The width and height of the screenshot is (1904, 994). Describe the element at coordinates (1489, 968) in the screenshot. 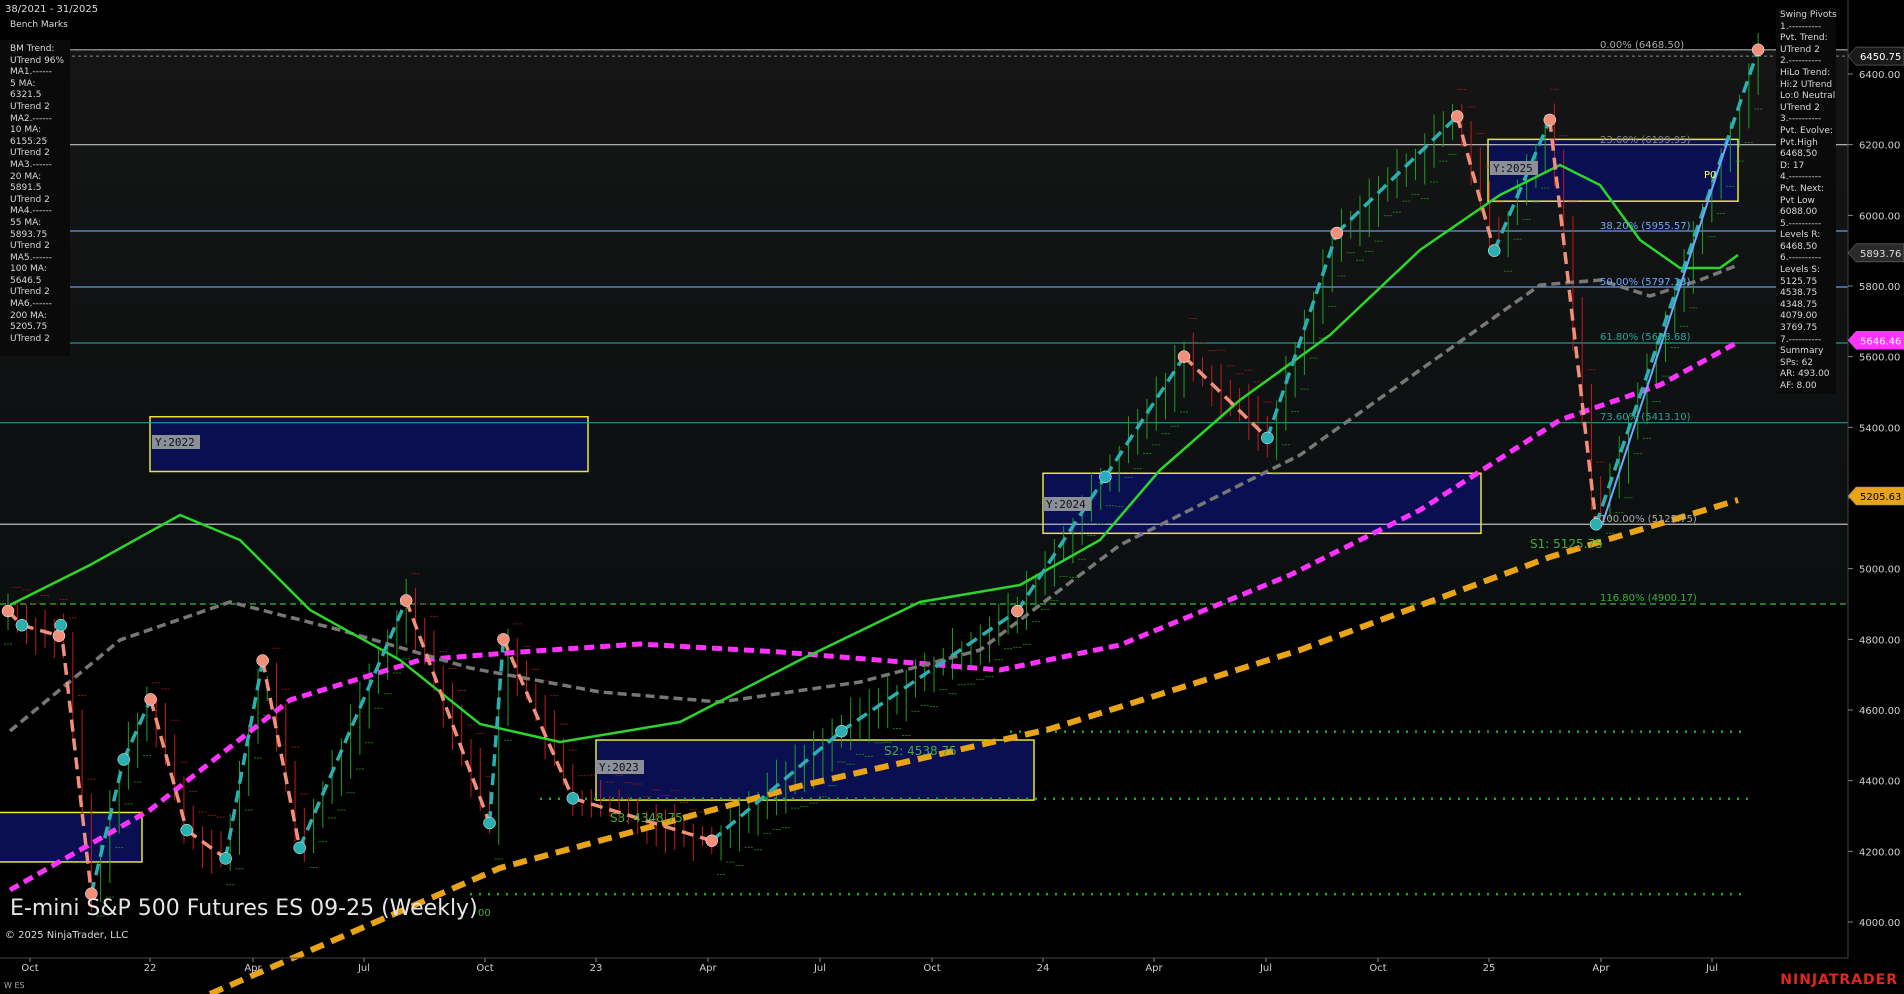

I see `x-tick-label: 25` at that location.